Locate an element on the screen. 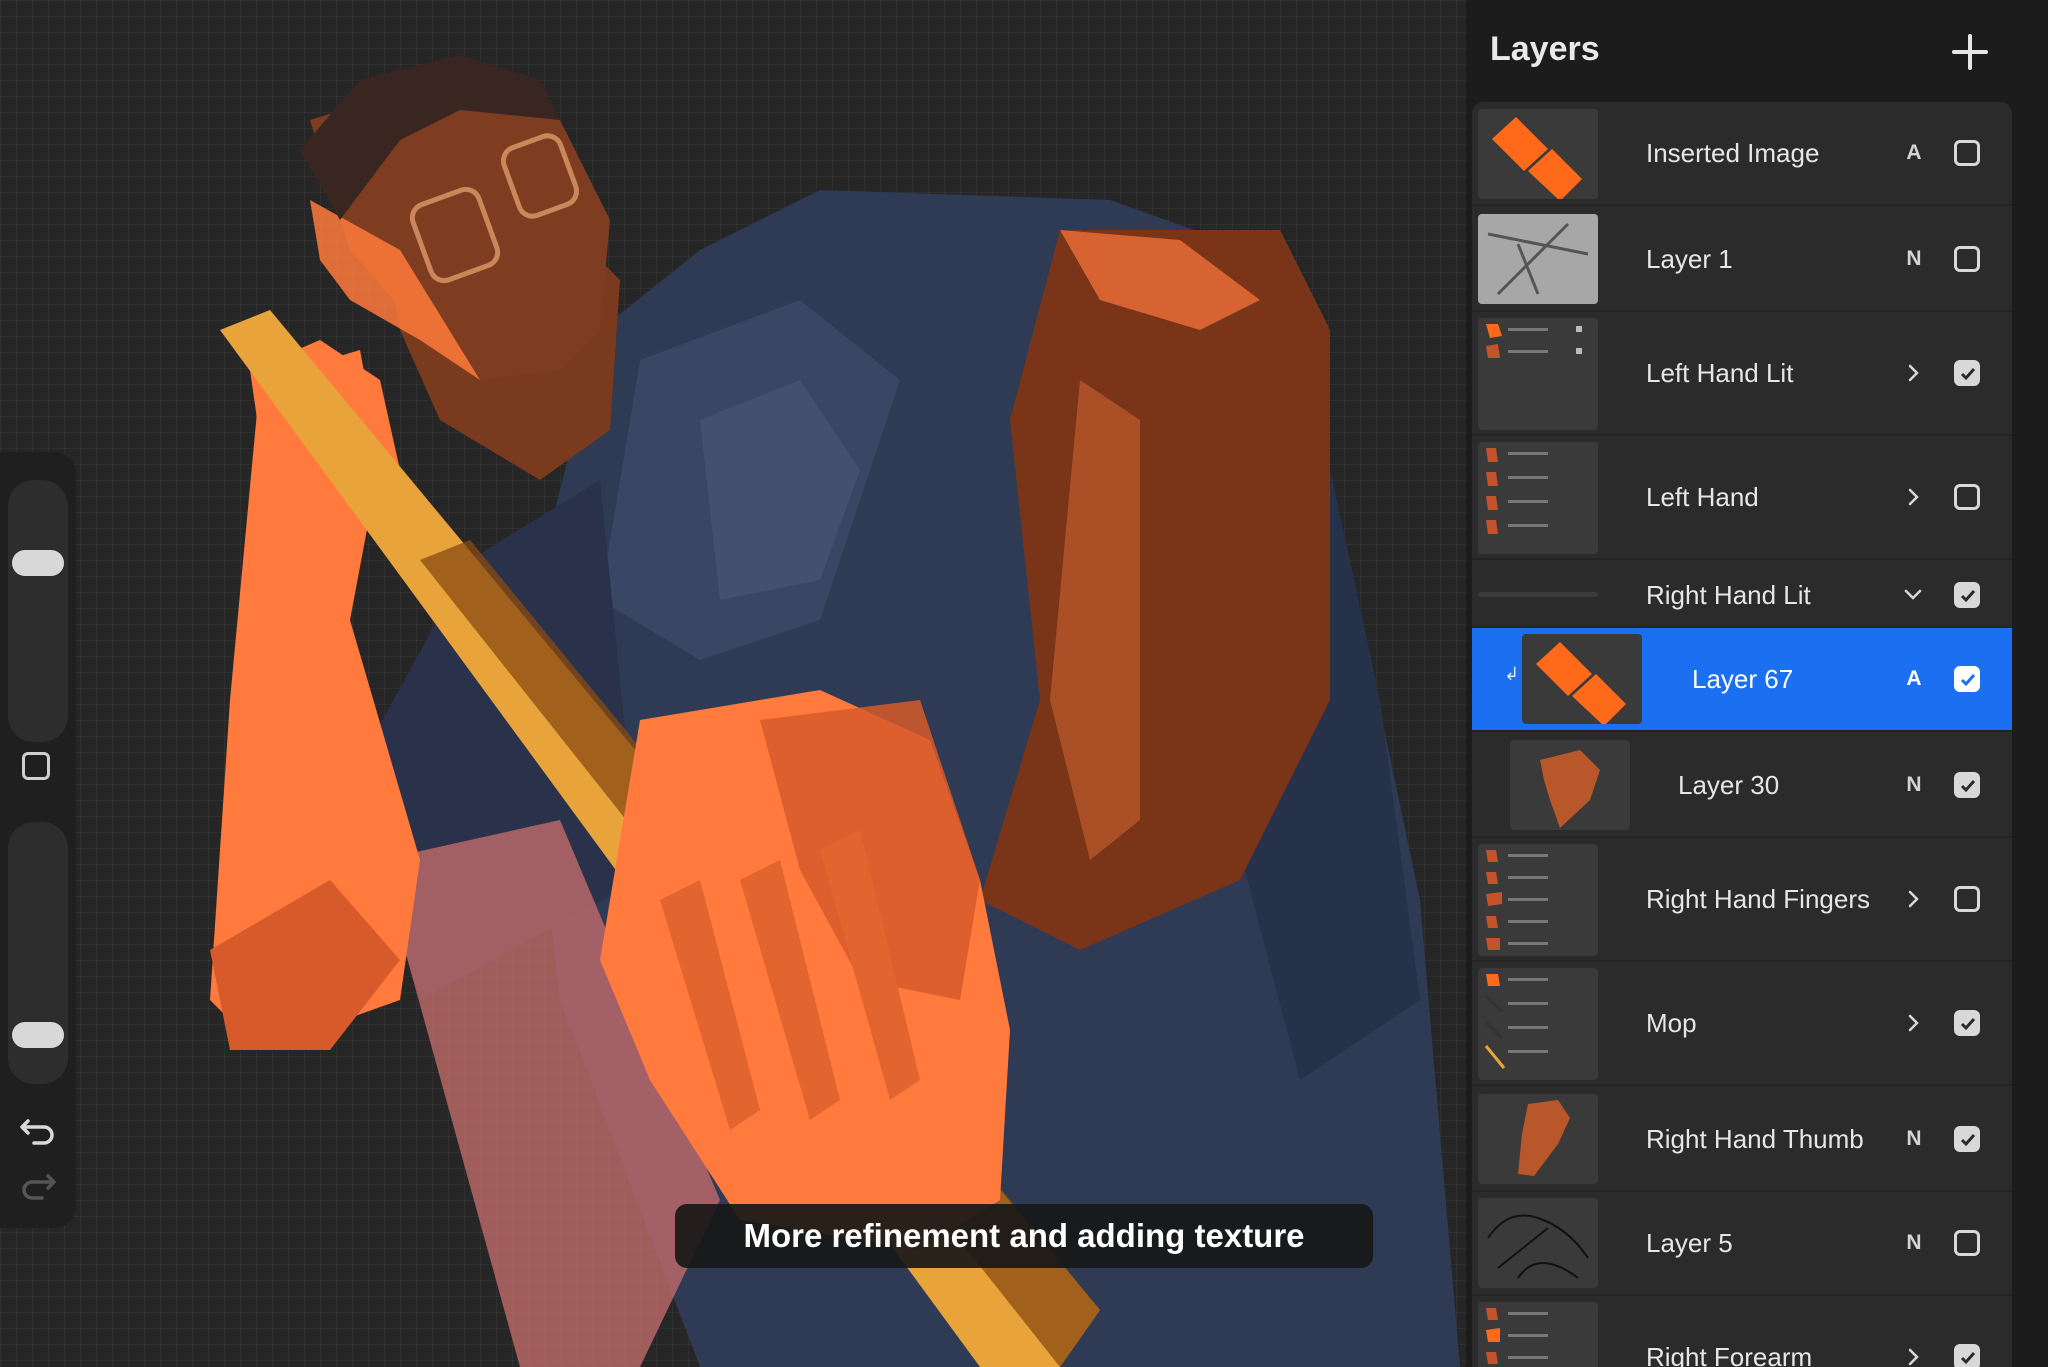 This screenshot has height=1367, width=2048. modify-button is located at coordinates (36, 766).